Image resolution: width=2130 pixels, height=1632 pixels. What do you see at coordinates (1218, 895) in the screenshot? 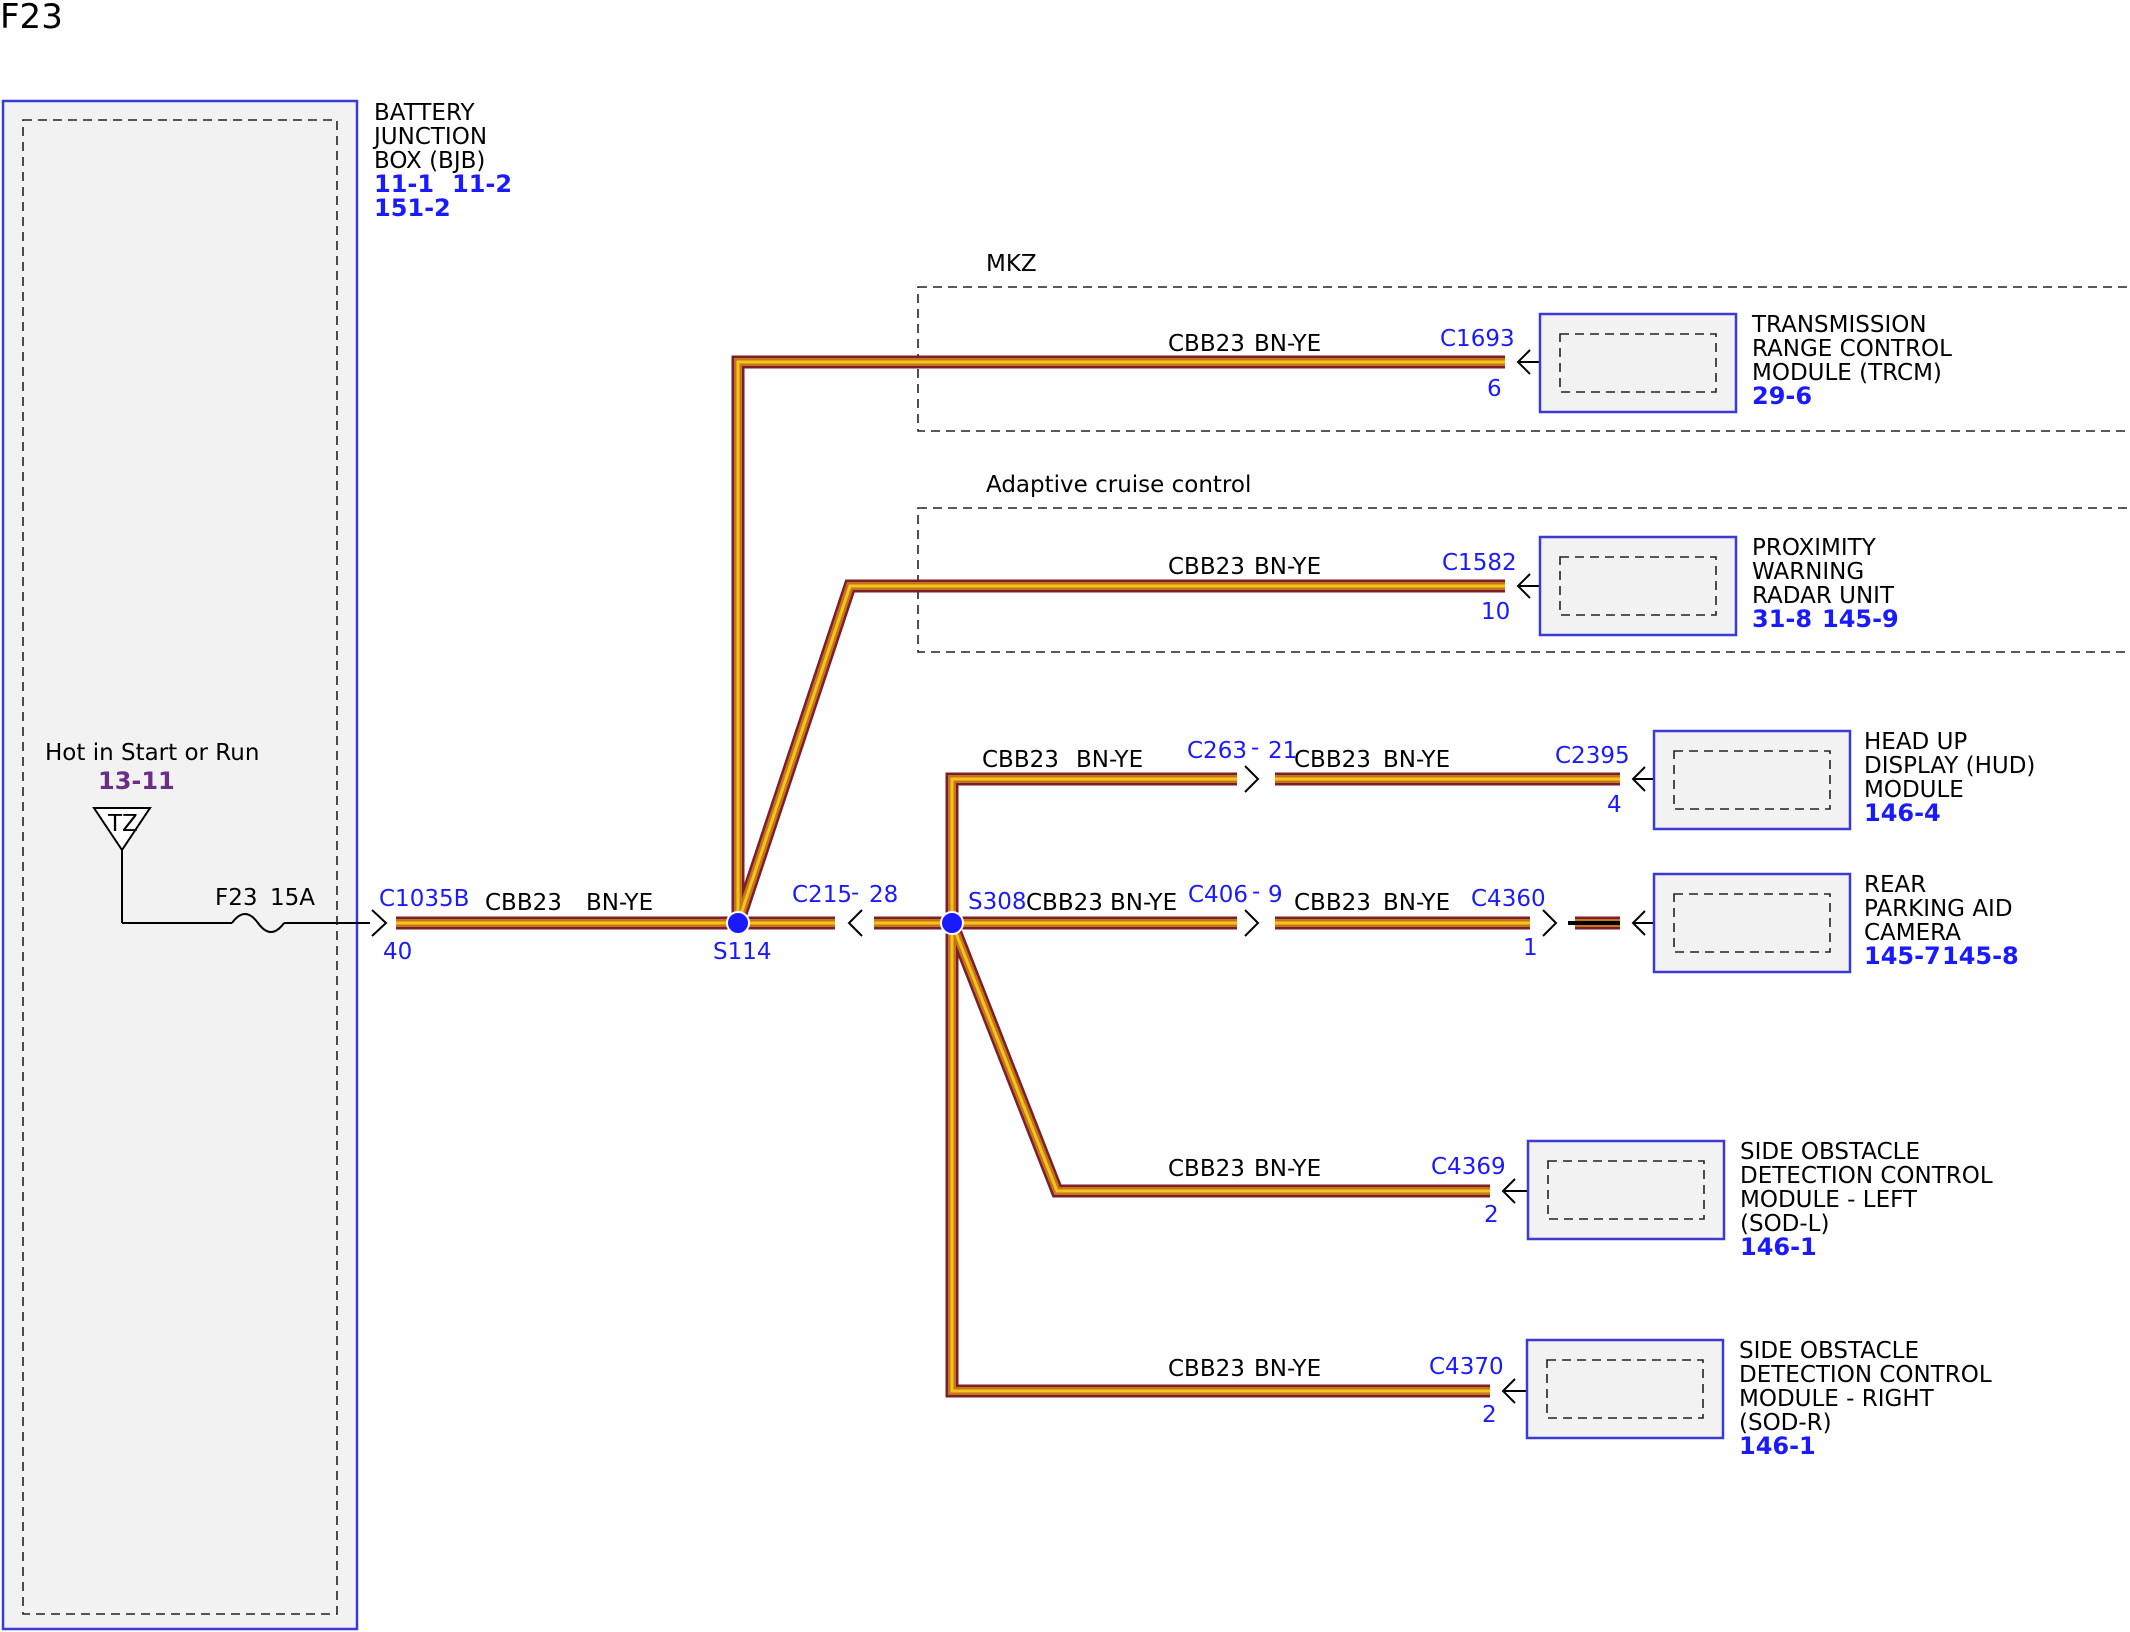
I see `connector-c406: C406` at bounding box center [1218, 895].